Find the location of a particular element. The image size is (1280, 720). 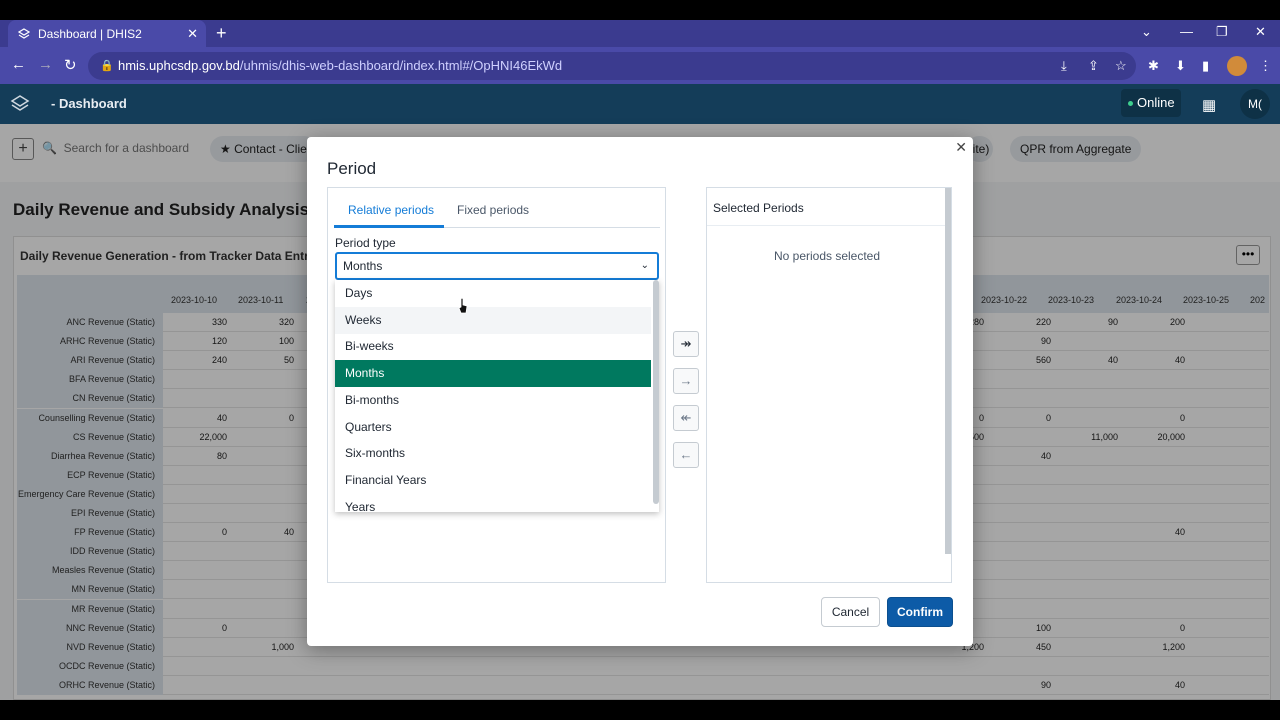

online-status: Online is located at coordinates (1151, 103).